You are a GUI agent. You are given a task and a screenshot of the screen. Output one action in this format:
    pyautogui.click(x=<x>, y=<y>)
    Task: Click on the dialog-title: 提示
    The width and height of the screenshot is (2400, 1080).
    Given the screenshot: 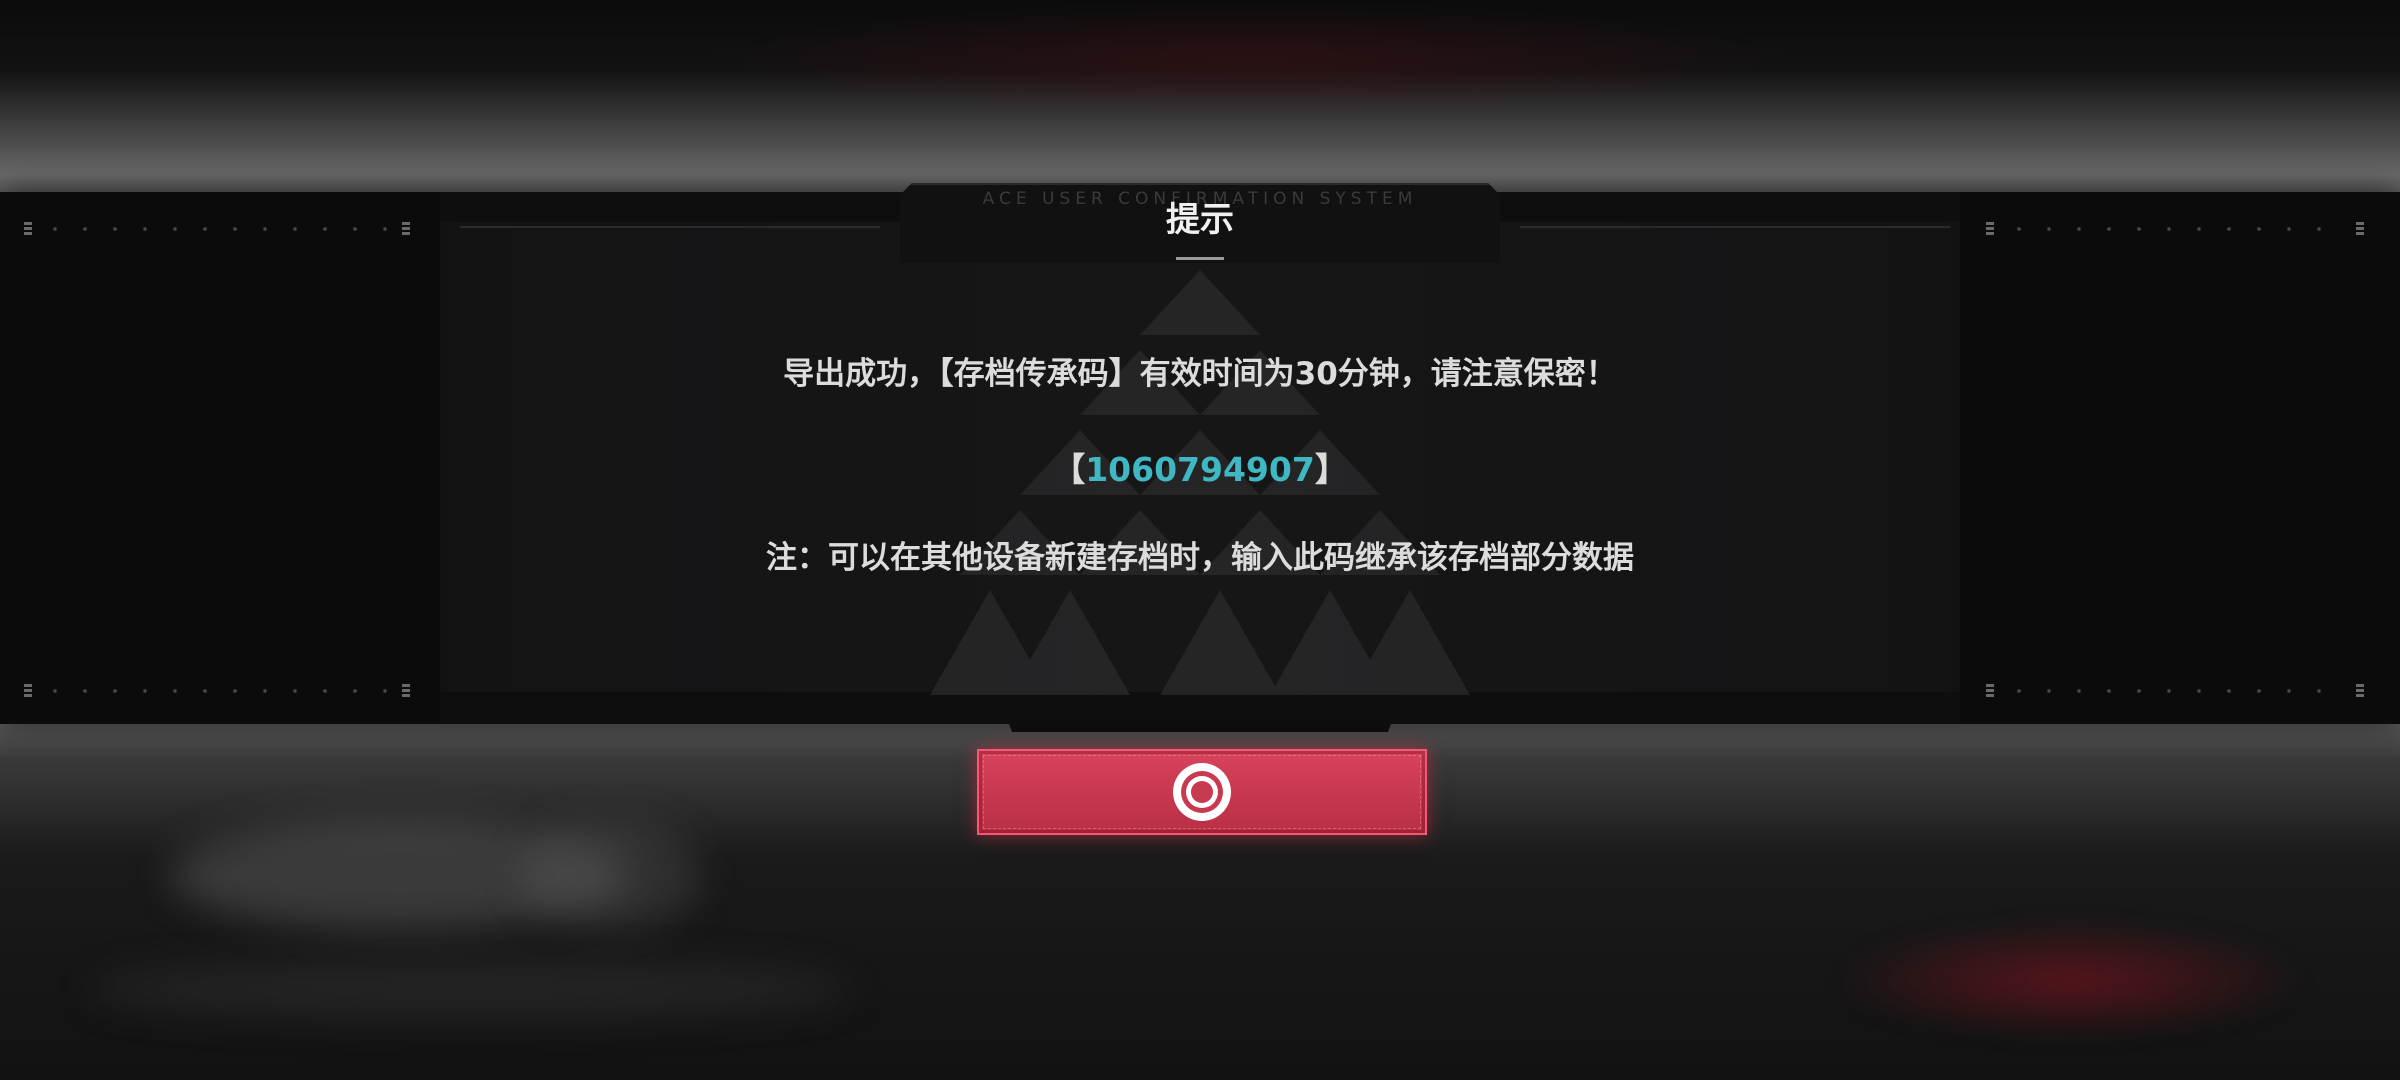 What is the action you would take?
    pyautogui.click(x=1200, y=220)
    